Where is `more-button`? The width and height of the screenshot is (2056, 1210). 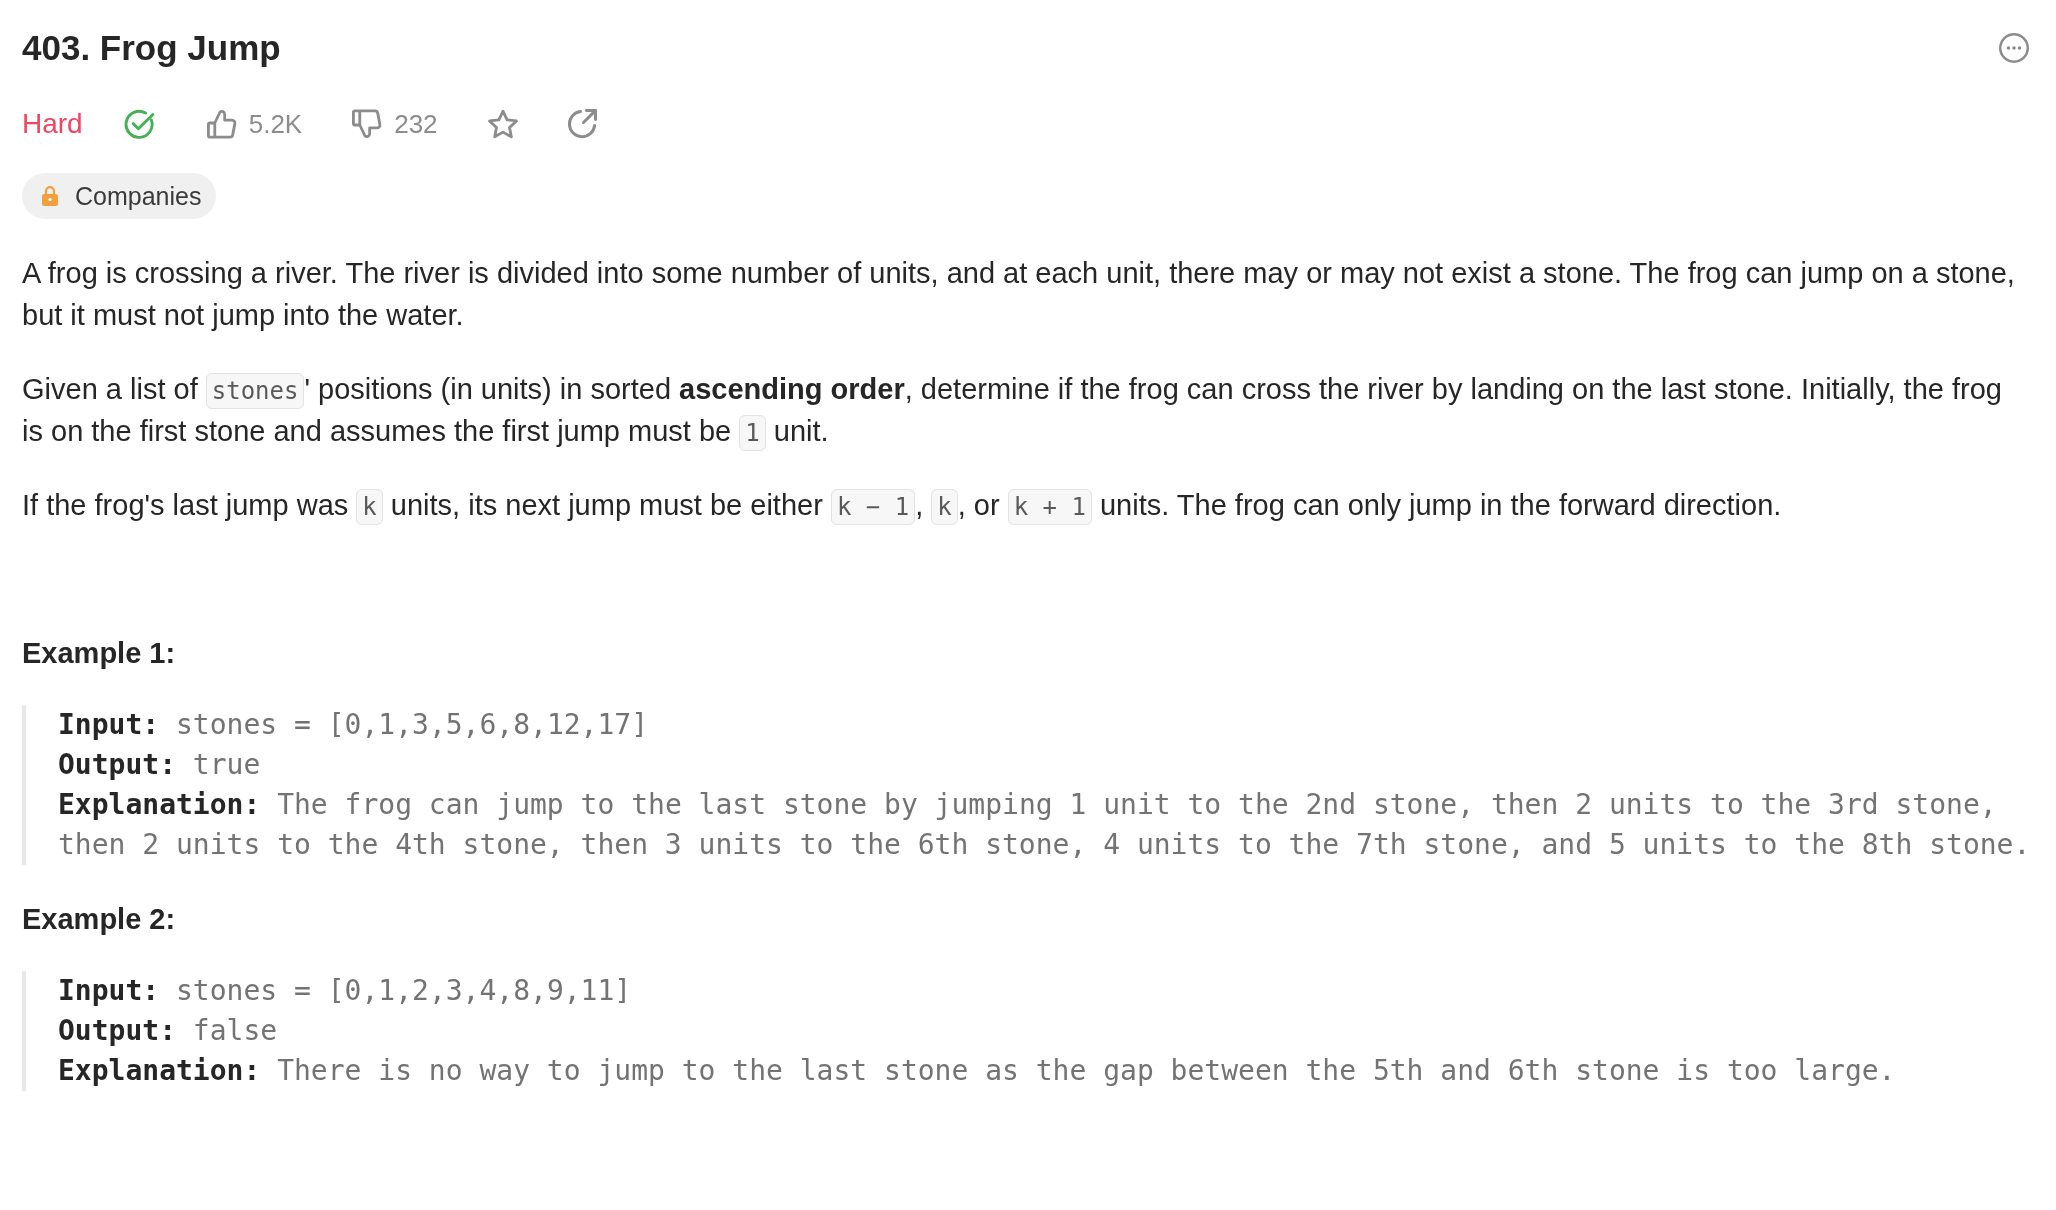 more-button is located at coordinates (2014, 48).